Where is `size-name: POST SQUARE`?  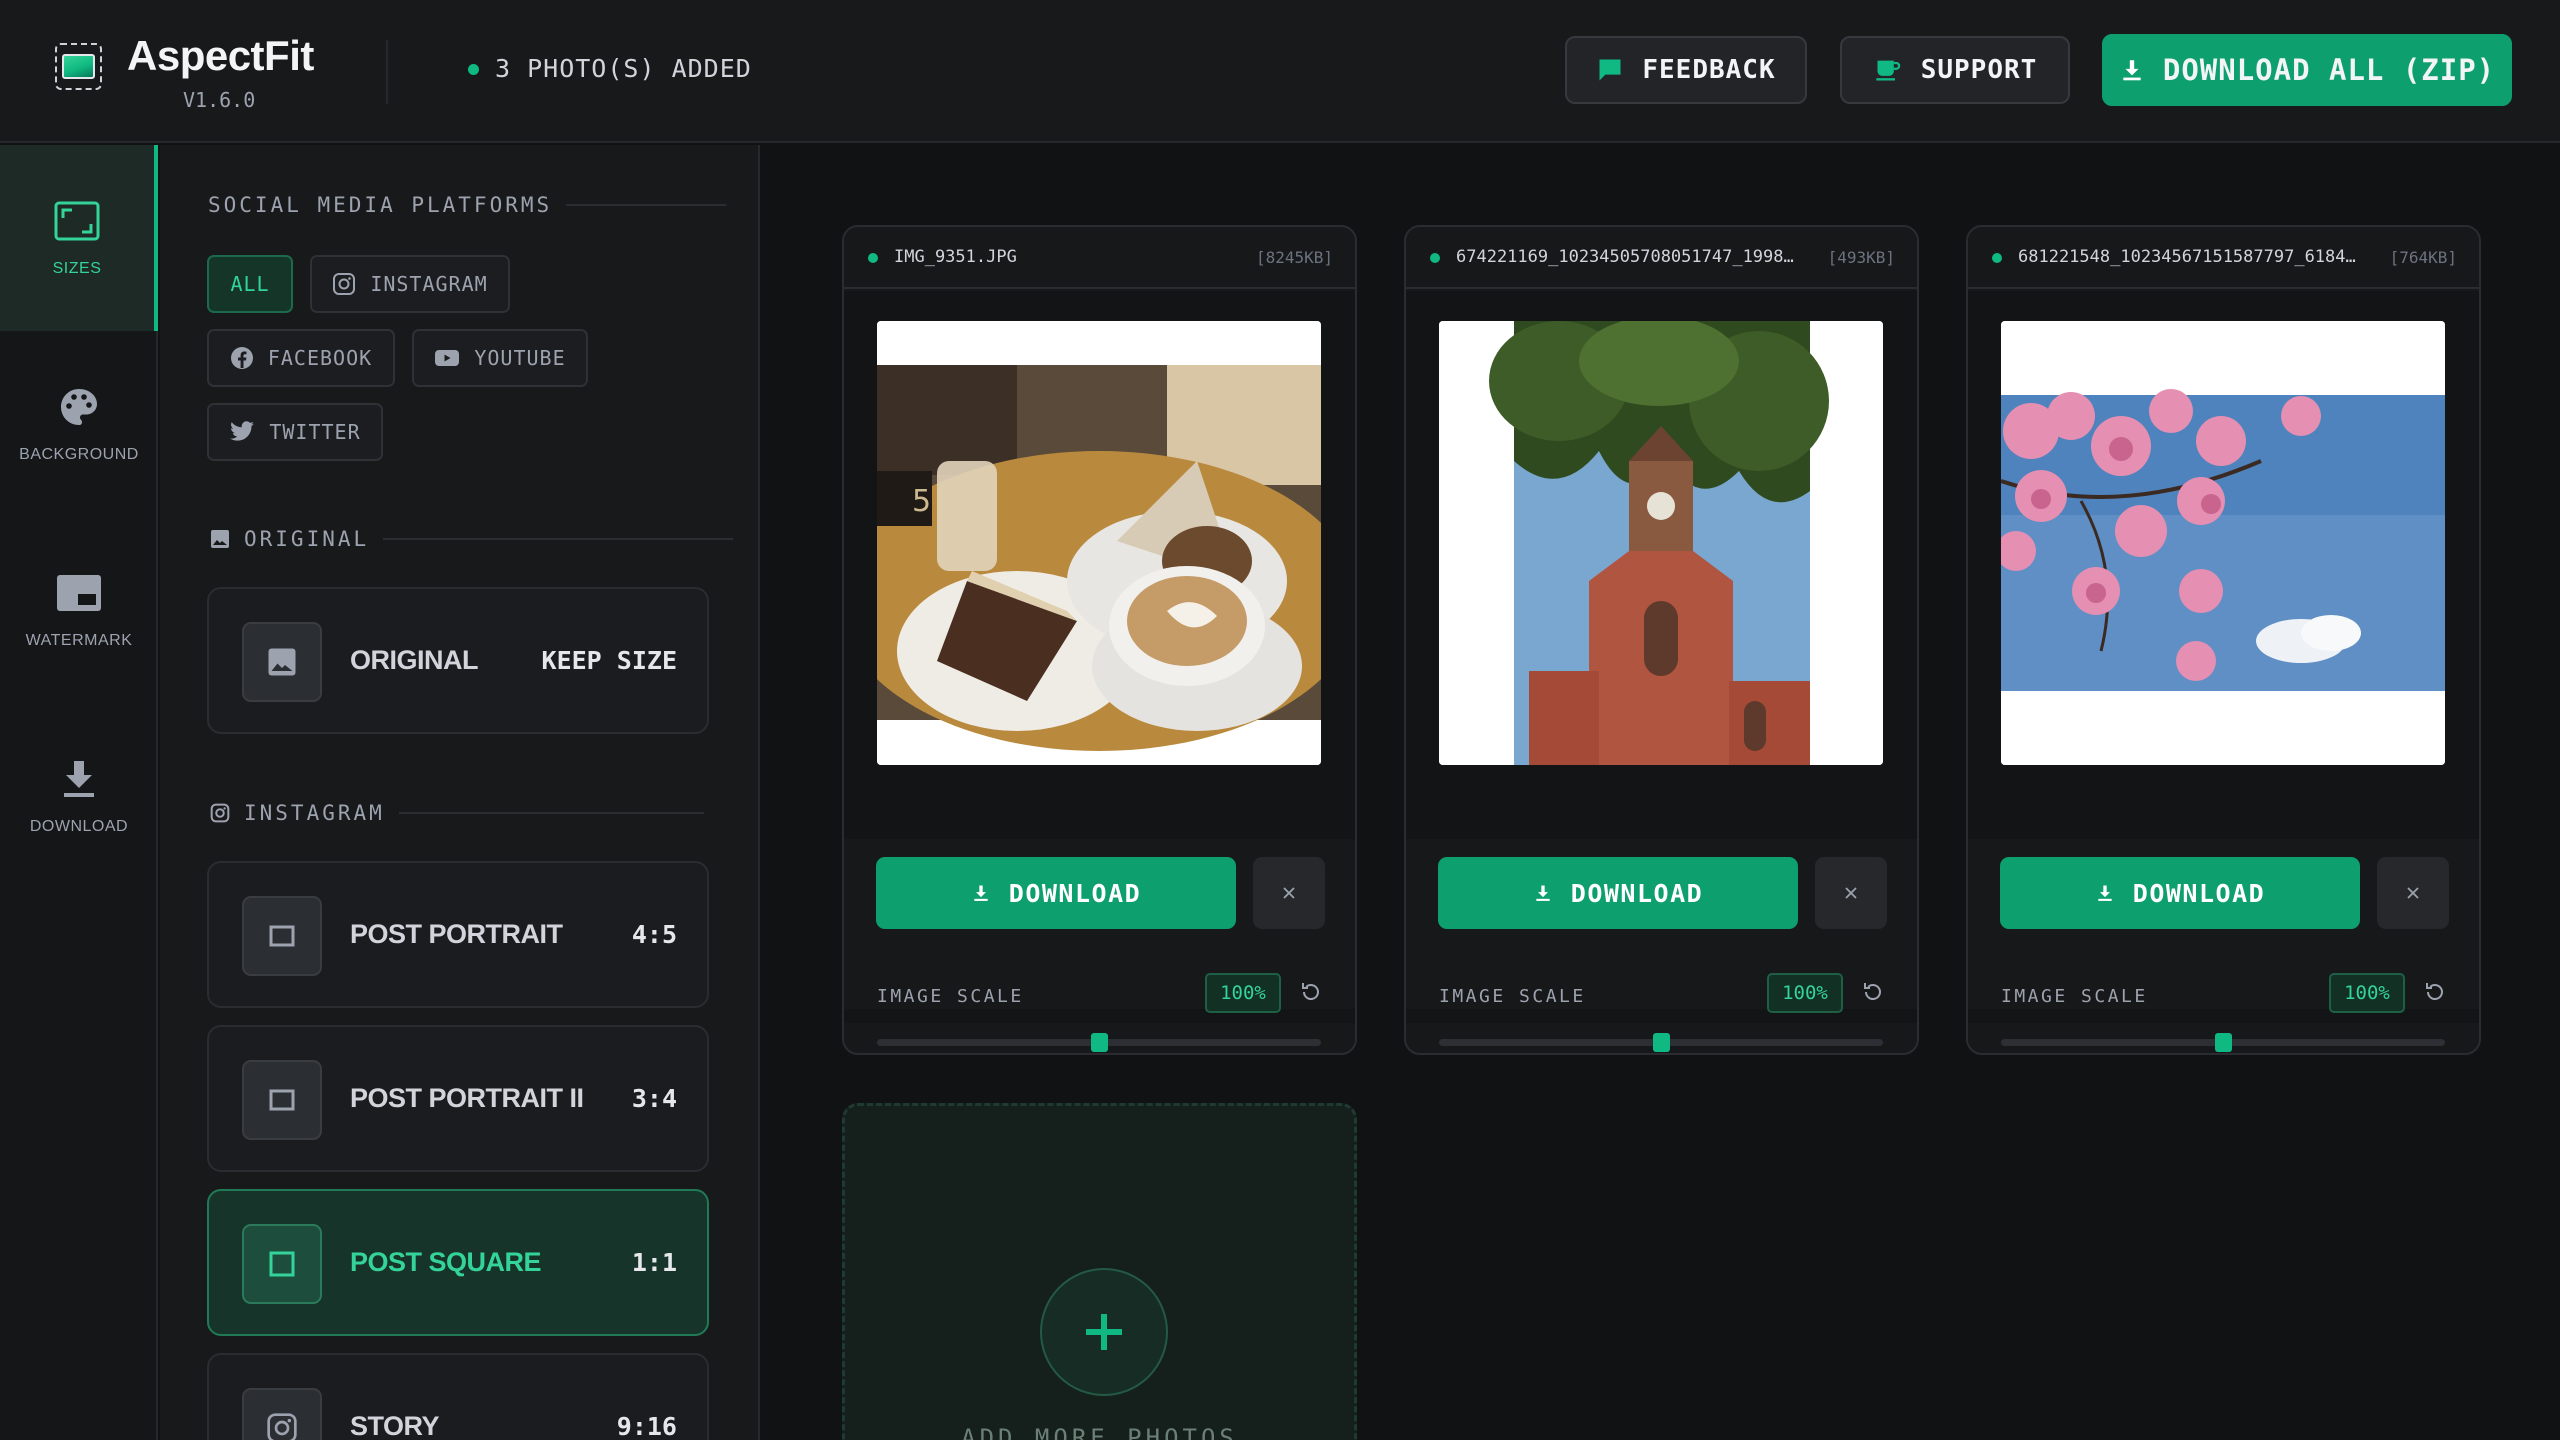
size-name: POST SQUARE is located at coordinates (446, 1262).